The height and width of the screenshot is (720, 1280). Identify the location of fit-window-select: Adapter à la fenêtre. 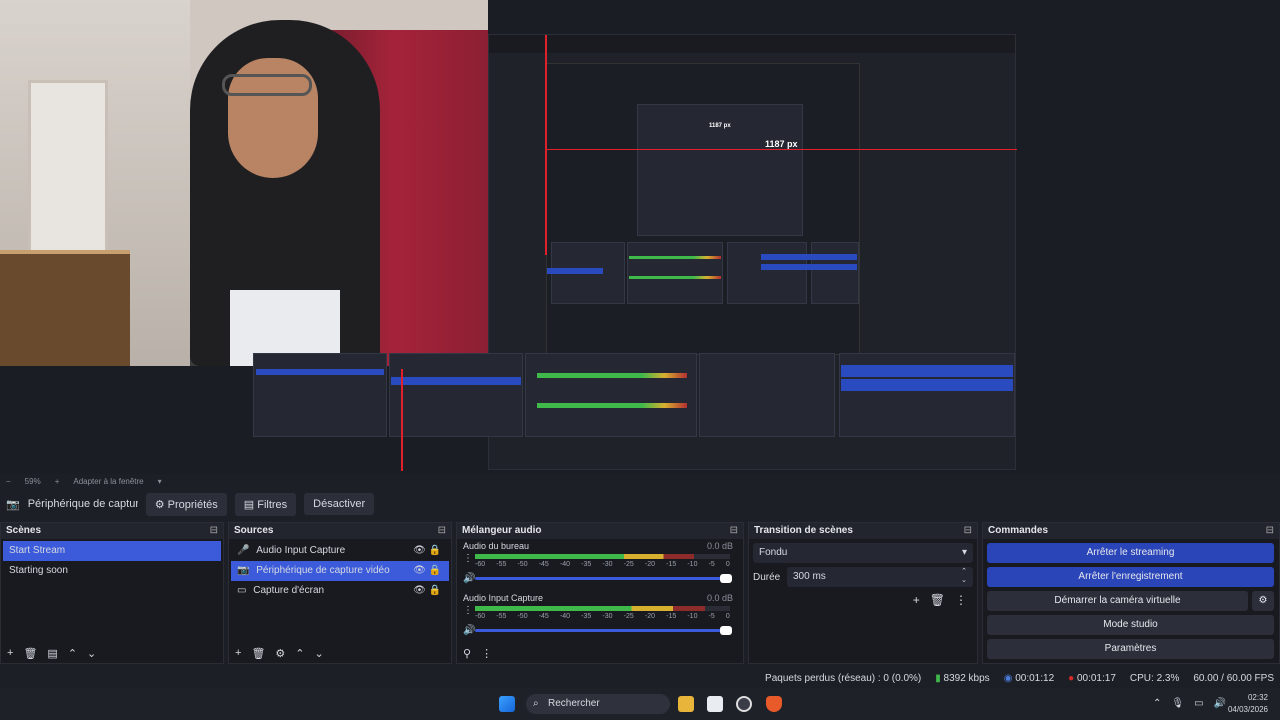
(108, 481).